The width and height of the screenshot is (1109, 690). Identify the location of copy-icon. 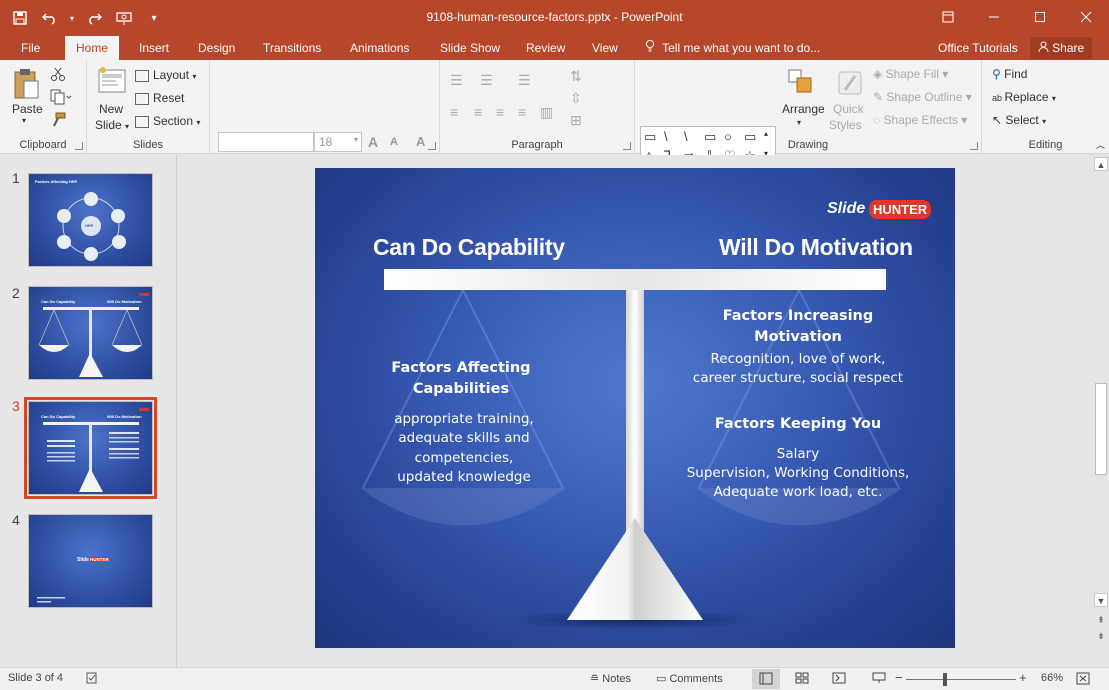
(61, 98).